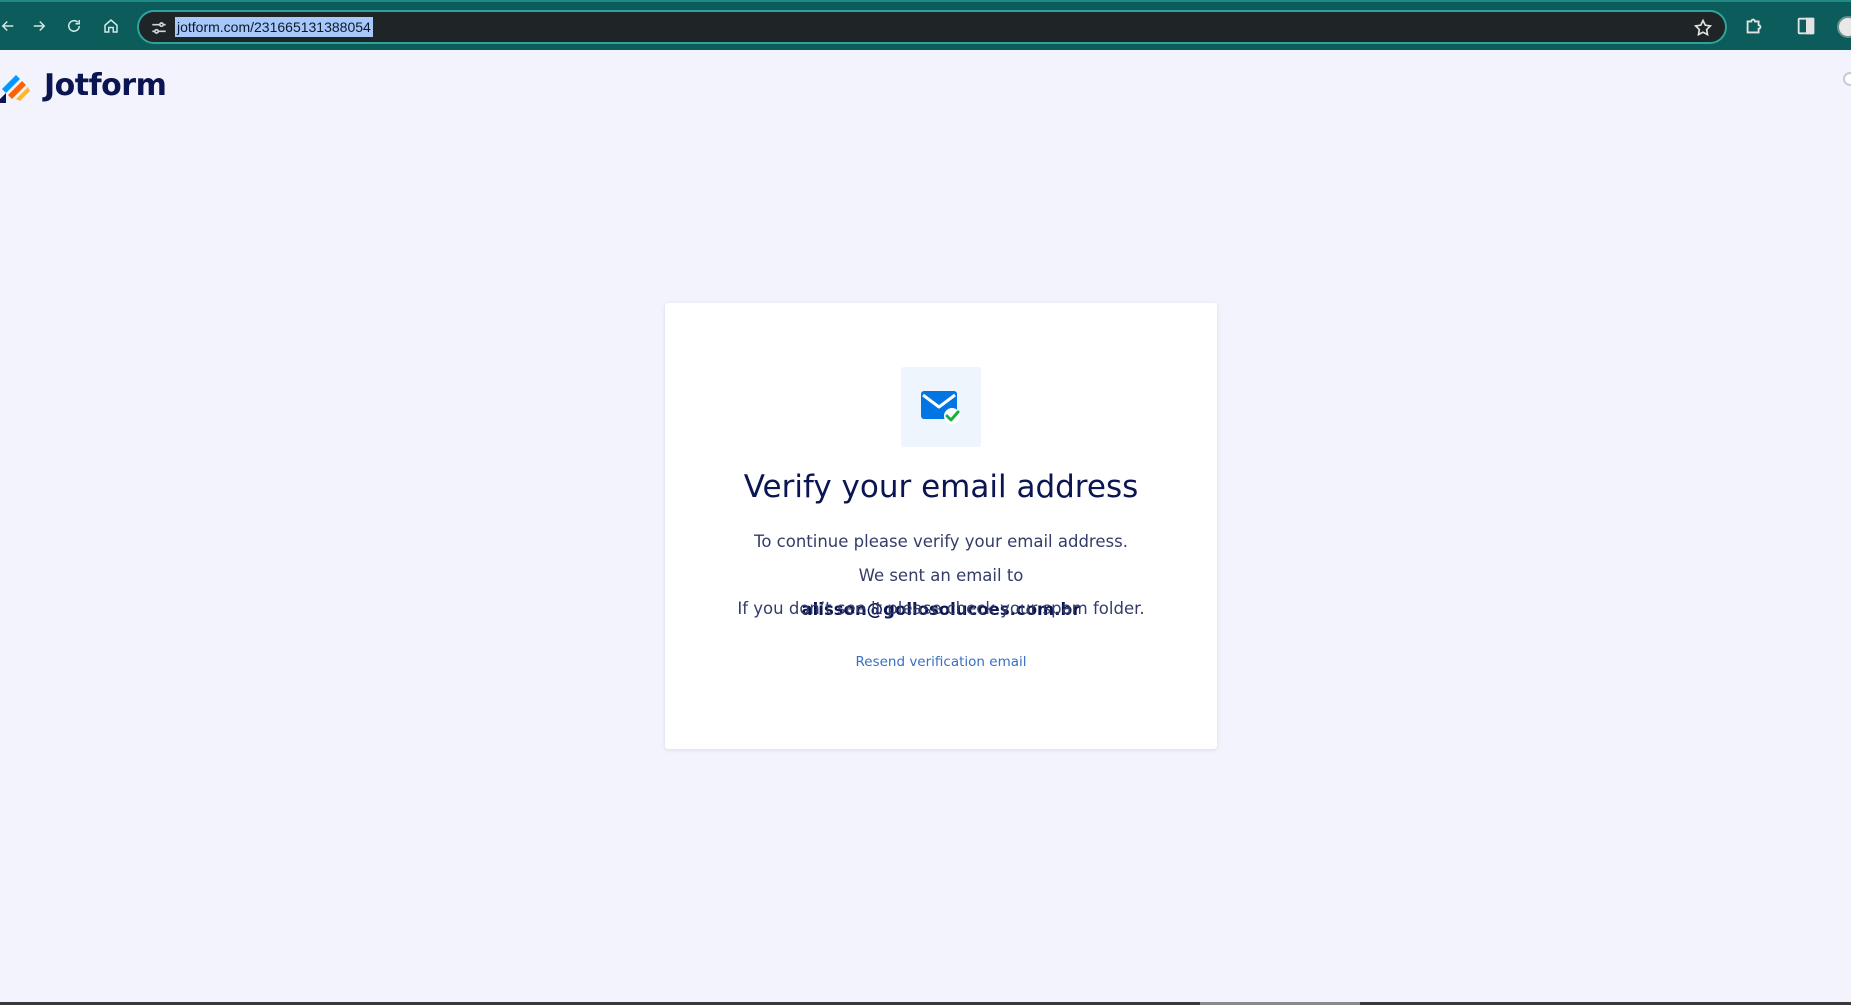 The image size is (1851, 1005). I want to click on mail-check-icon, so click(940, 407).